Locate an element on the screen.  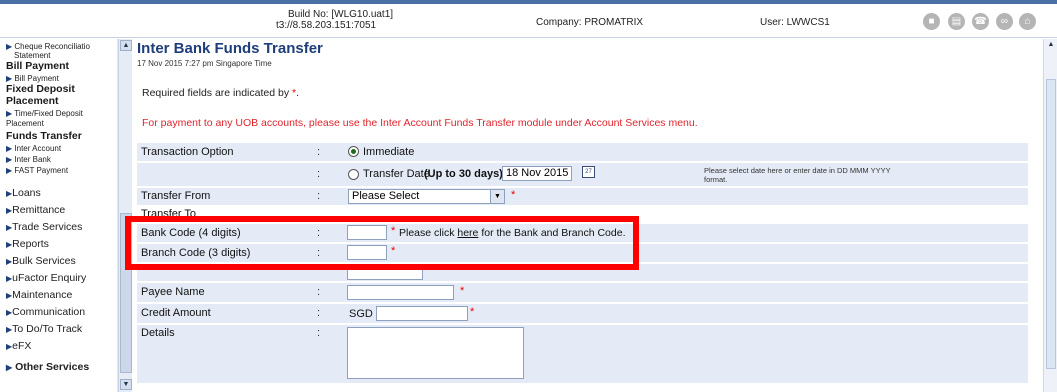
sidebar-item-efx: ▶eFX is located at coordinates (18, 346).